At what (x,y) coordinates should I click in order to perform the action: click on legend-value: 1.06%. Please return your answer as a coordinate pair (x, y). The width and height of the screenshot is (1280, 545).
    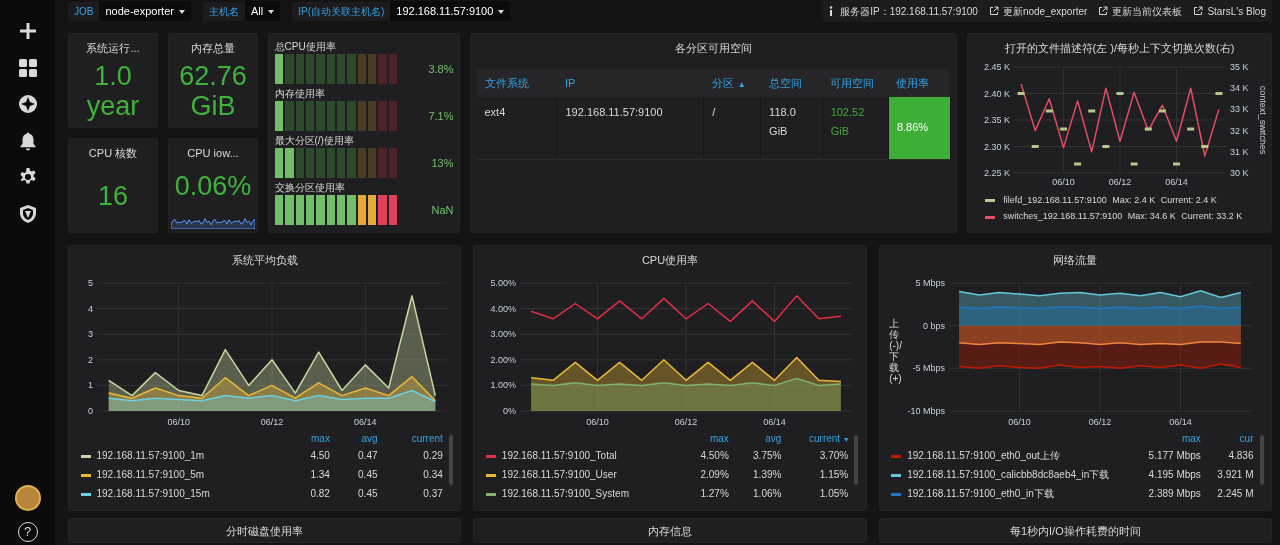
    Looking at the image, I should click on (767, 494).